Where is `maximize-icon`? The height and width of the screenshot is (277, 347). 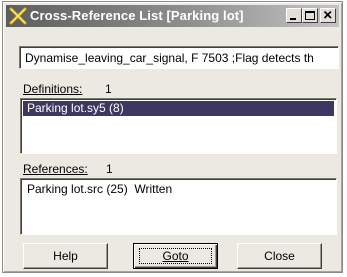
maximize-icon is located at coordinates (310, 15).